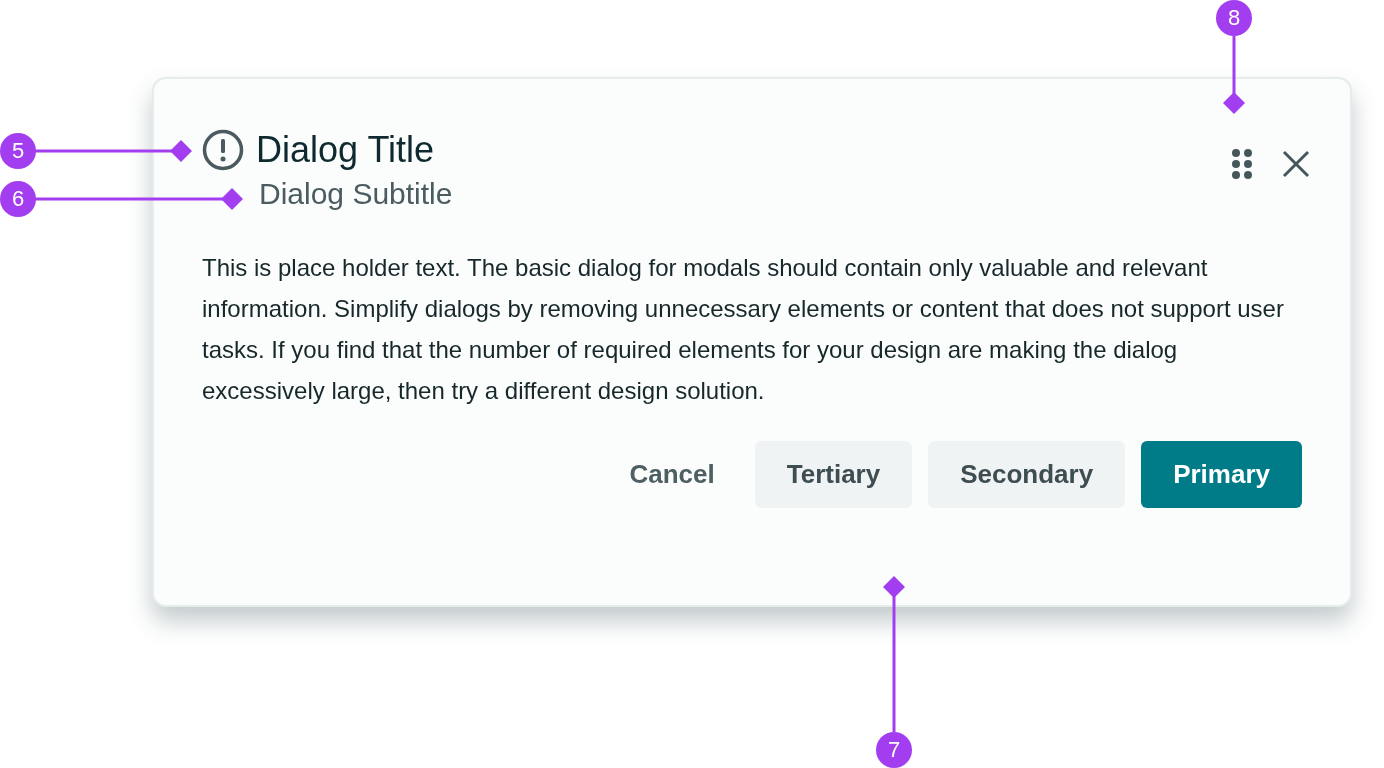 This screenshot has height=768, width=1384. I want to click on callout-badge: 8, so click(1234, 18).